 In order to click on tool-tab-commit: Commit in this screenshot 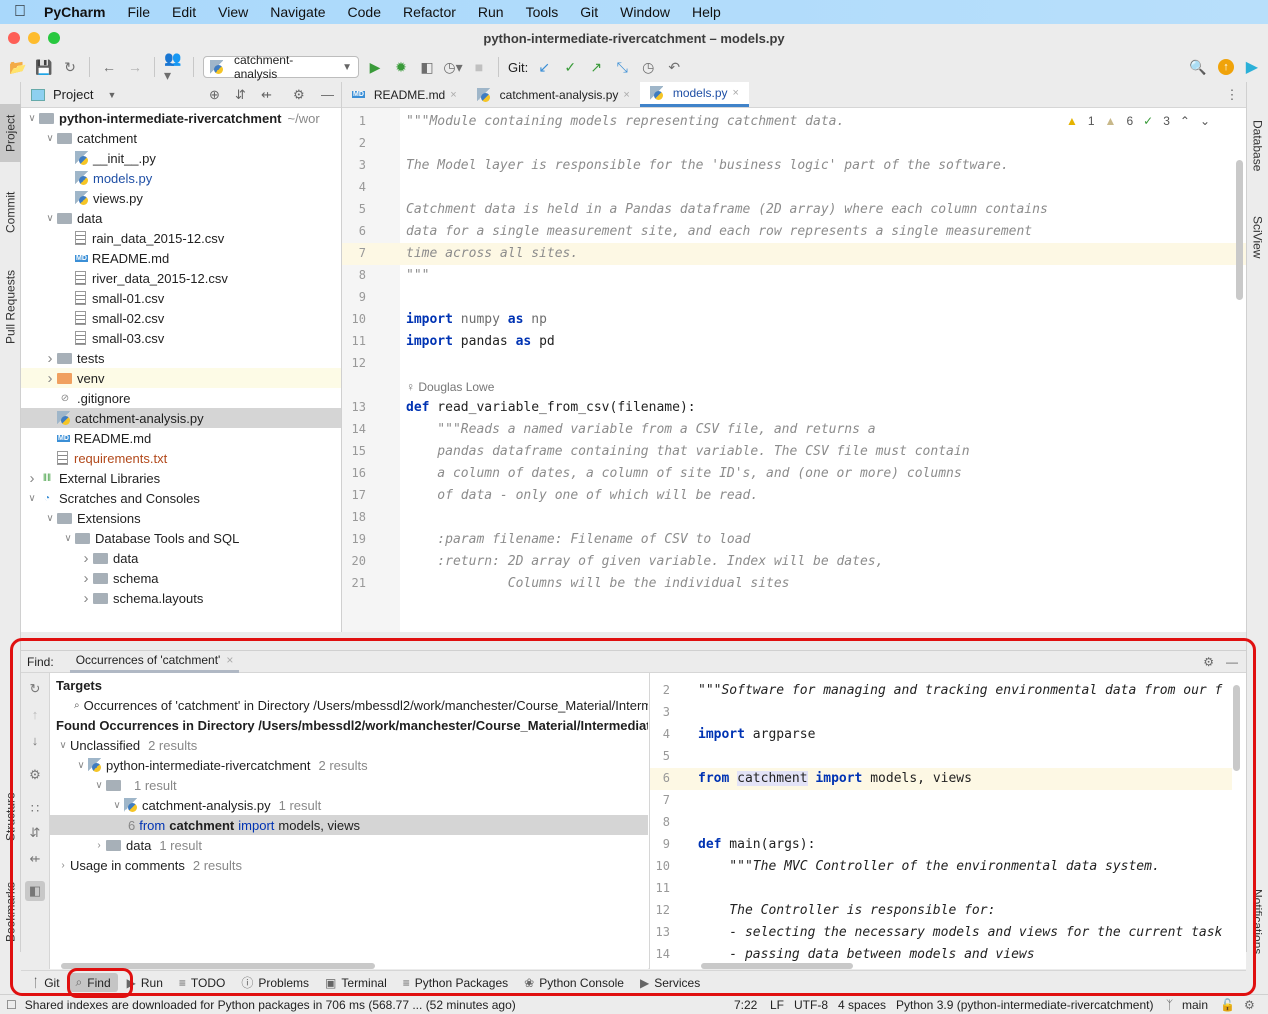, I will do `click(10, 212)`.